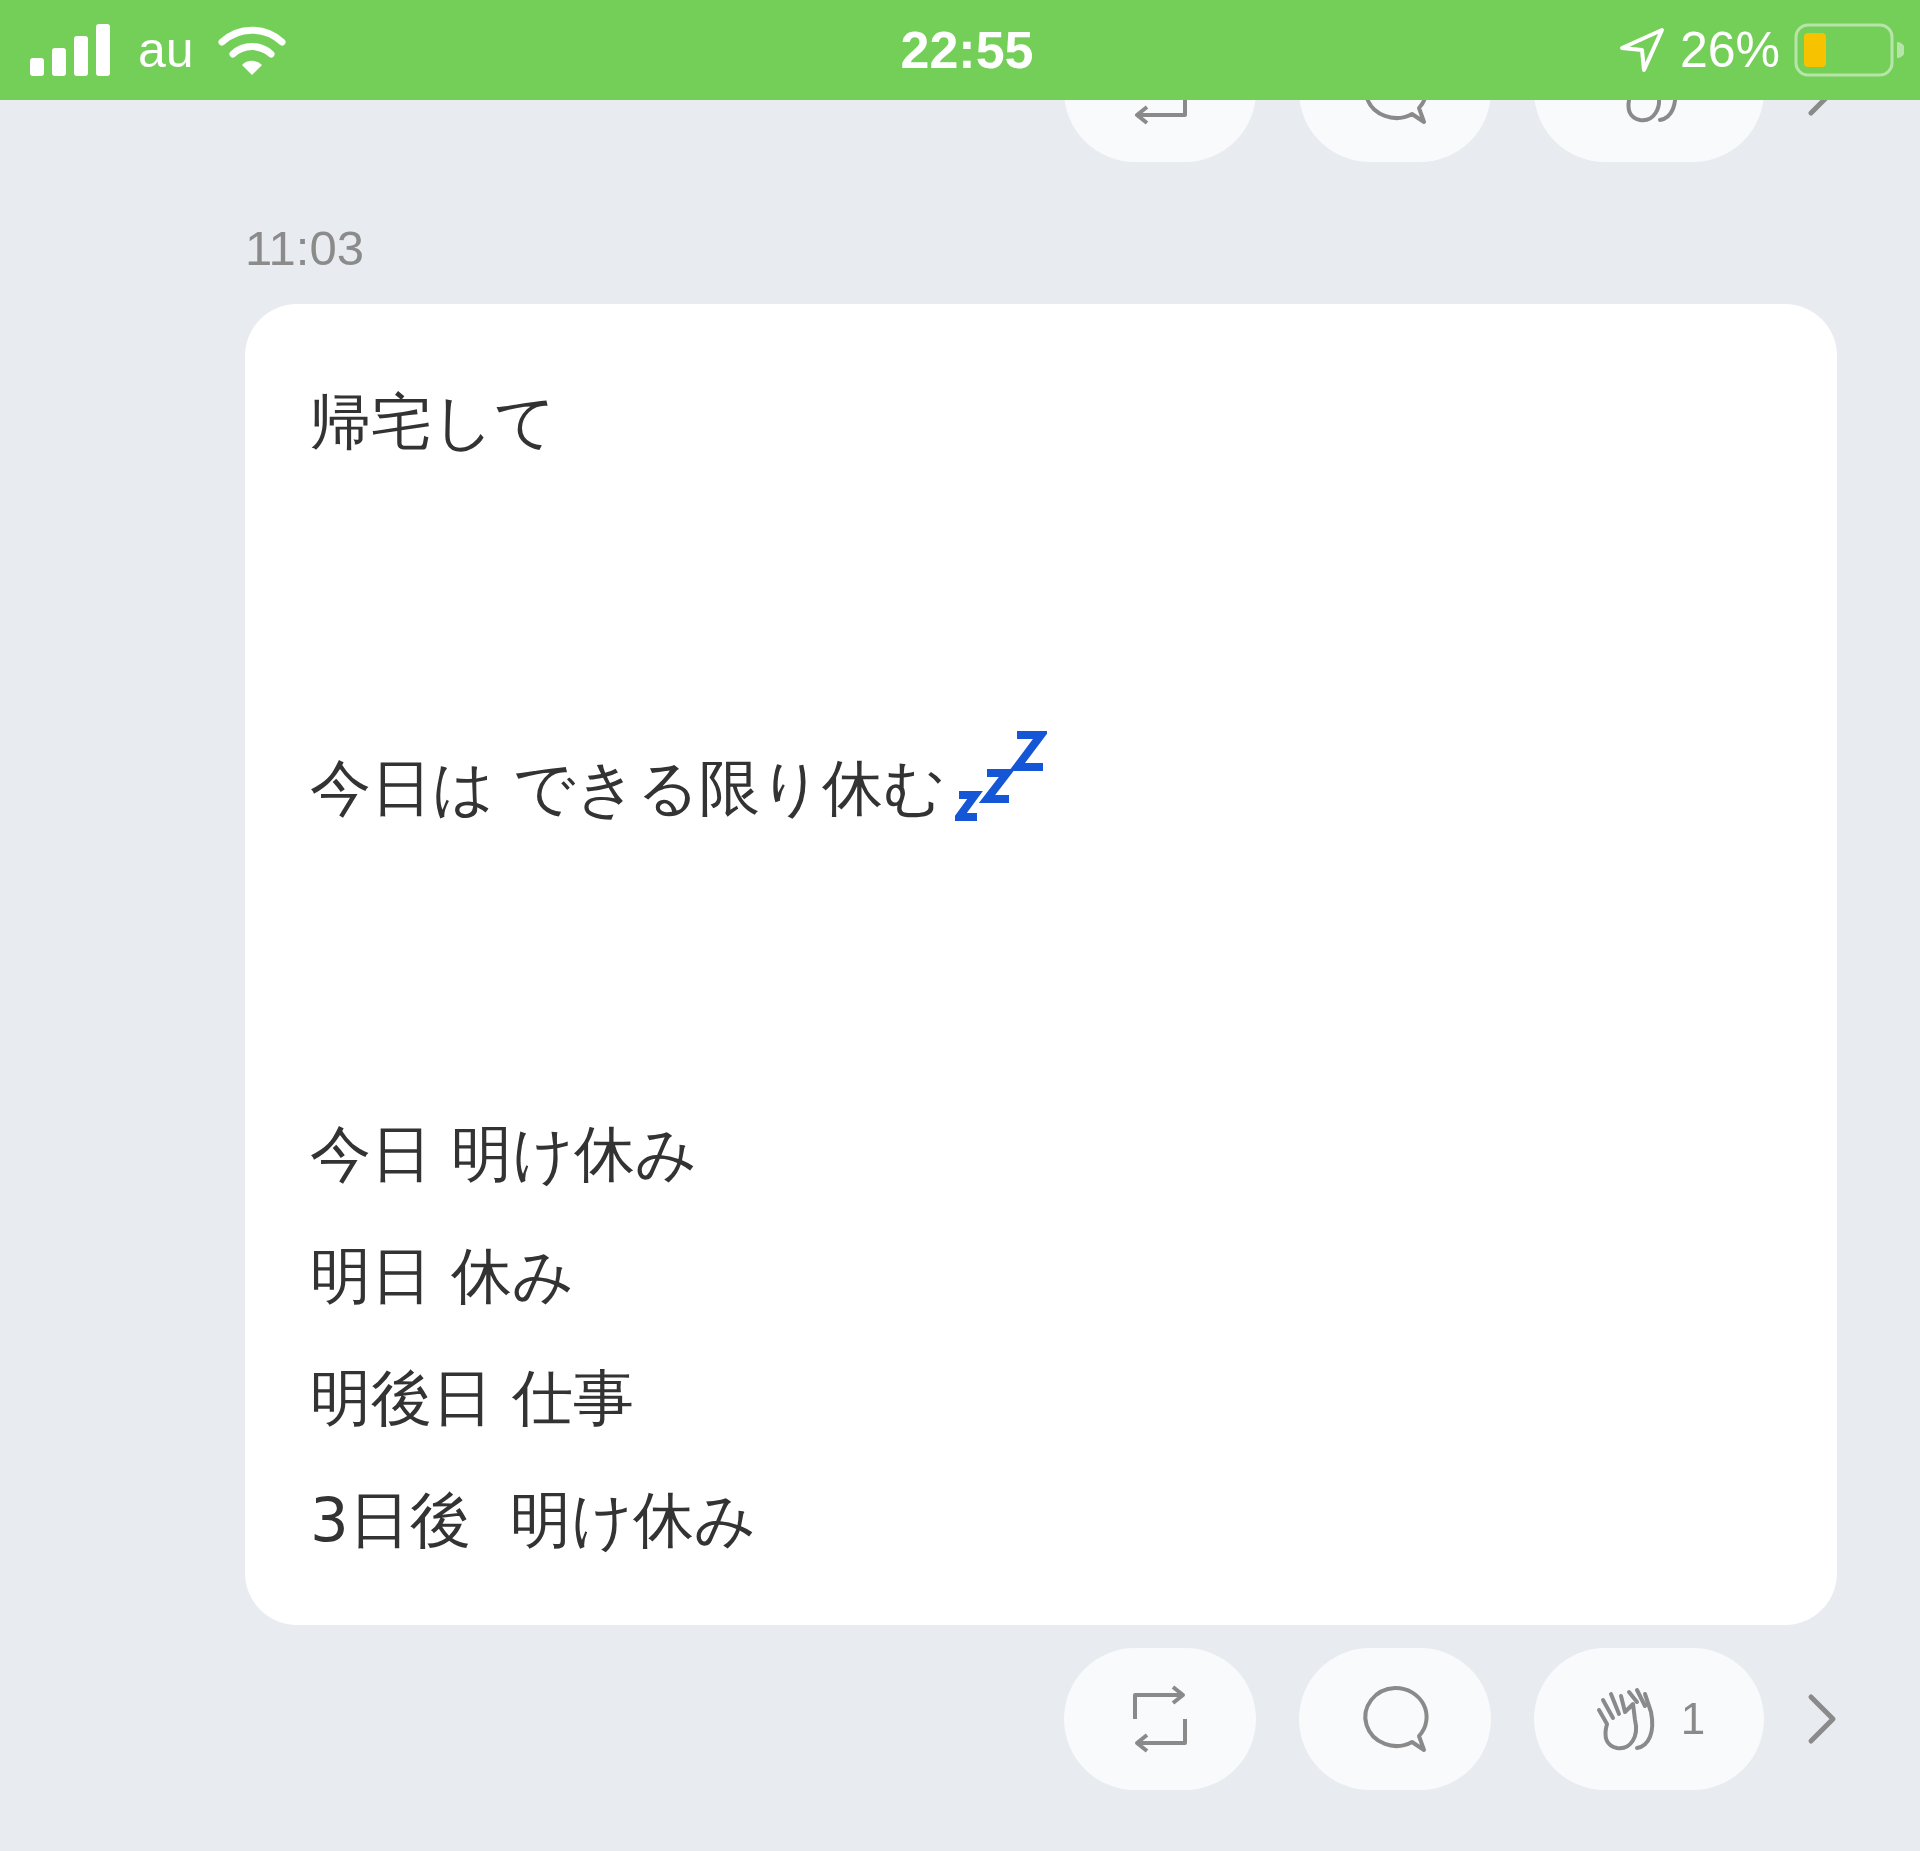 Image resolution: width=1920 pixels, height=1851 pixels. What do you see at coordinates (251, 50) in the screenshot?
I see `wifi-icon` at bounding box center [251, 50].